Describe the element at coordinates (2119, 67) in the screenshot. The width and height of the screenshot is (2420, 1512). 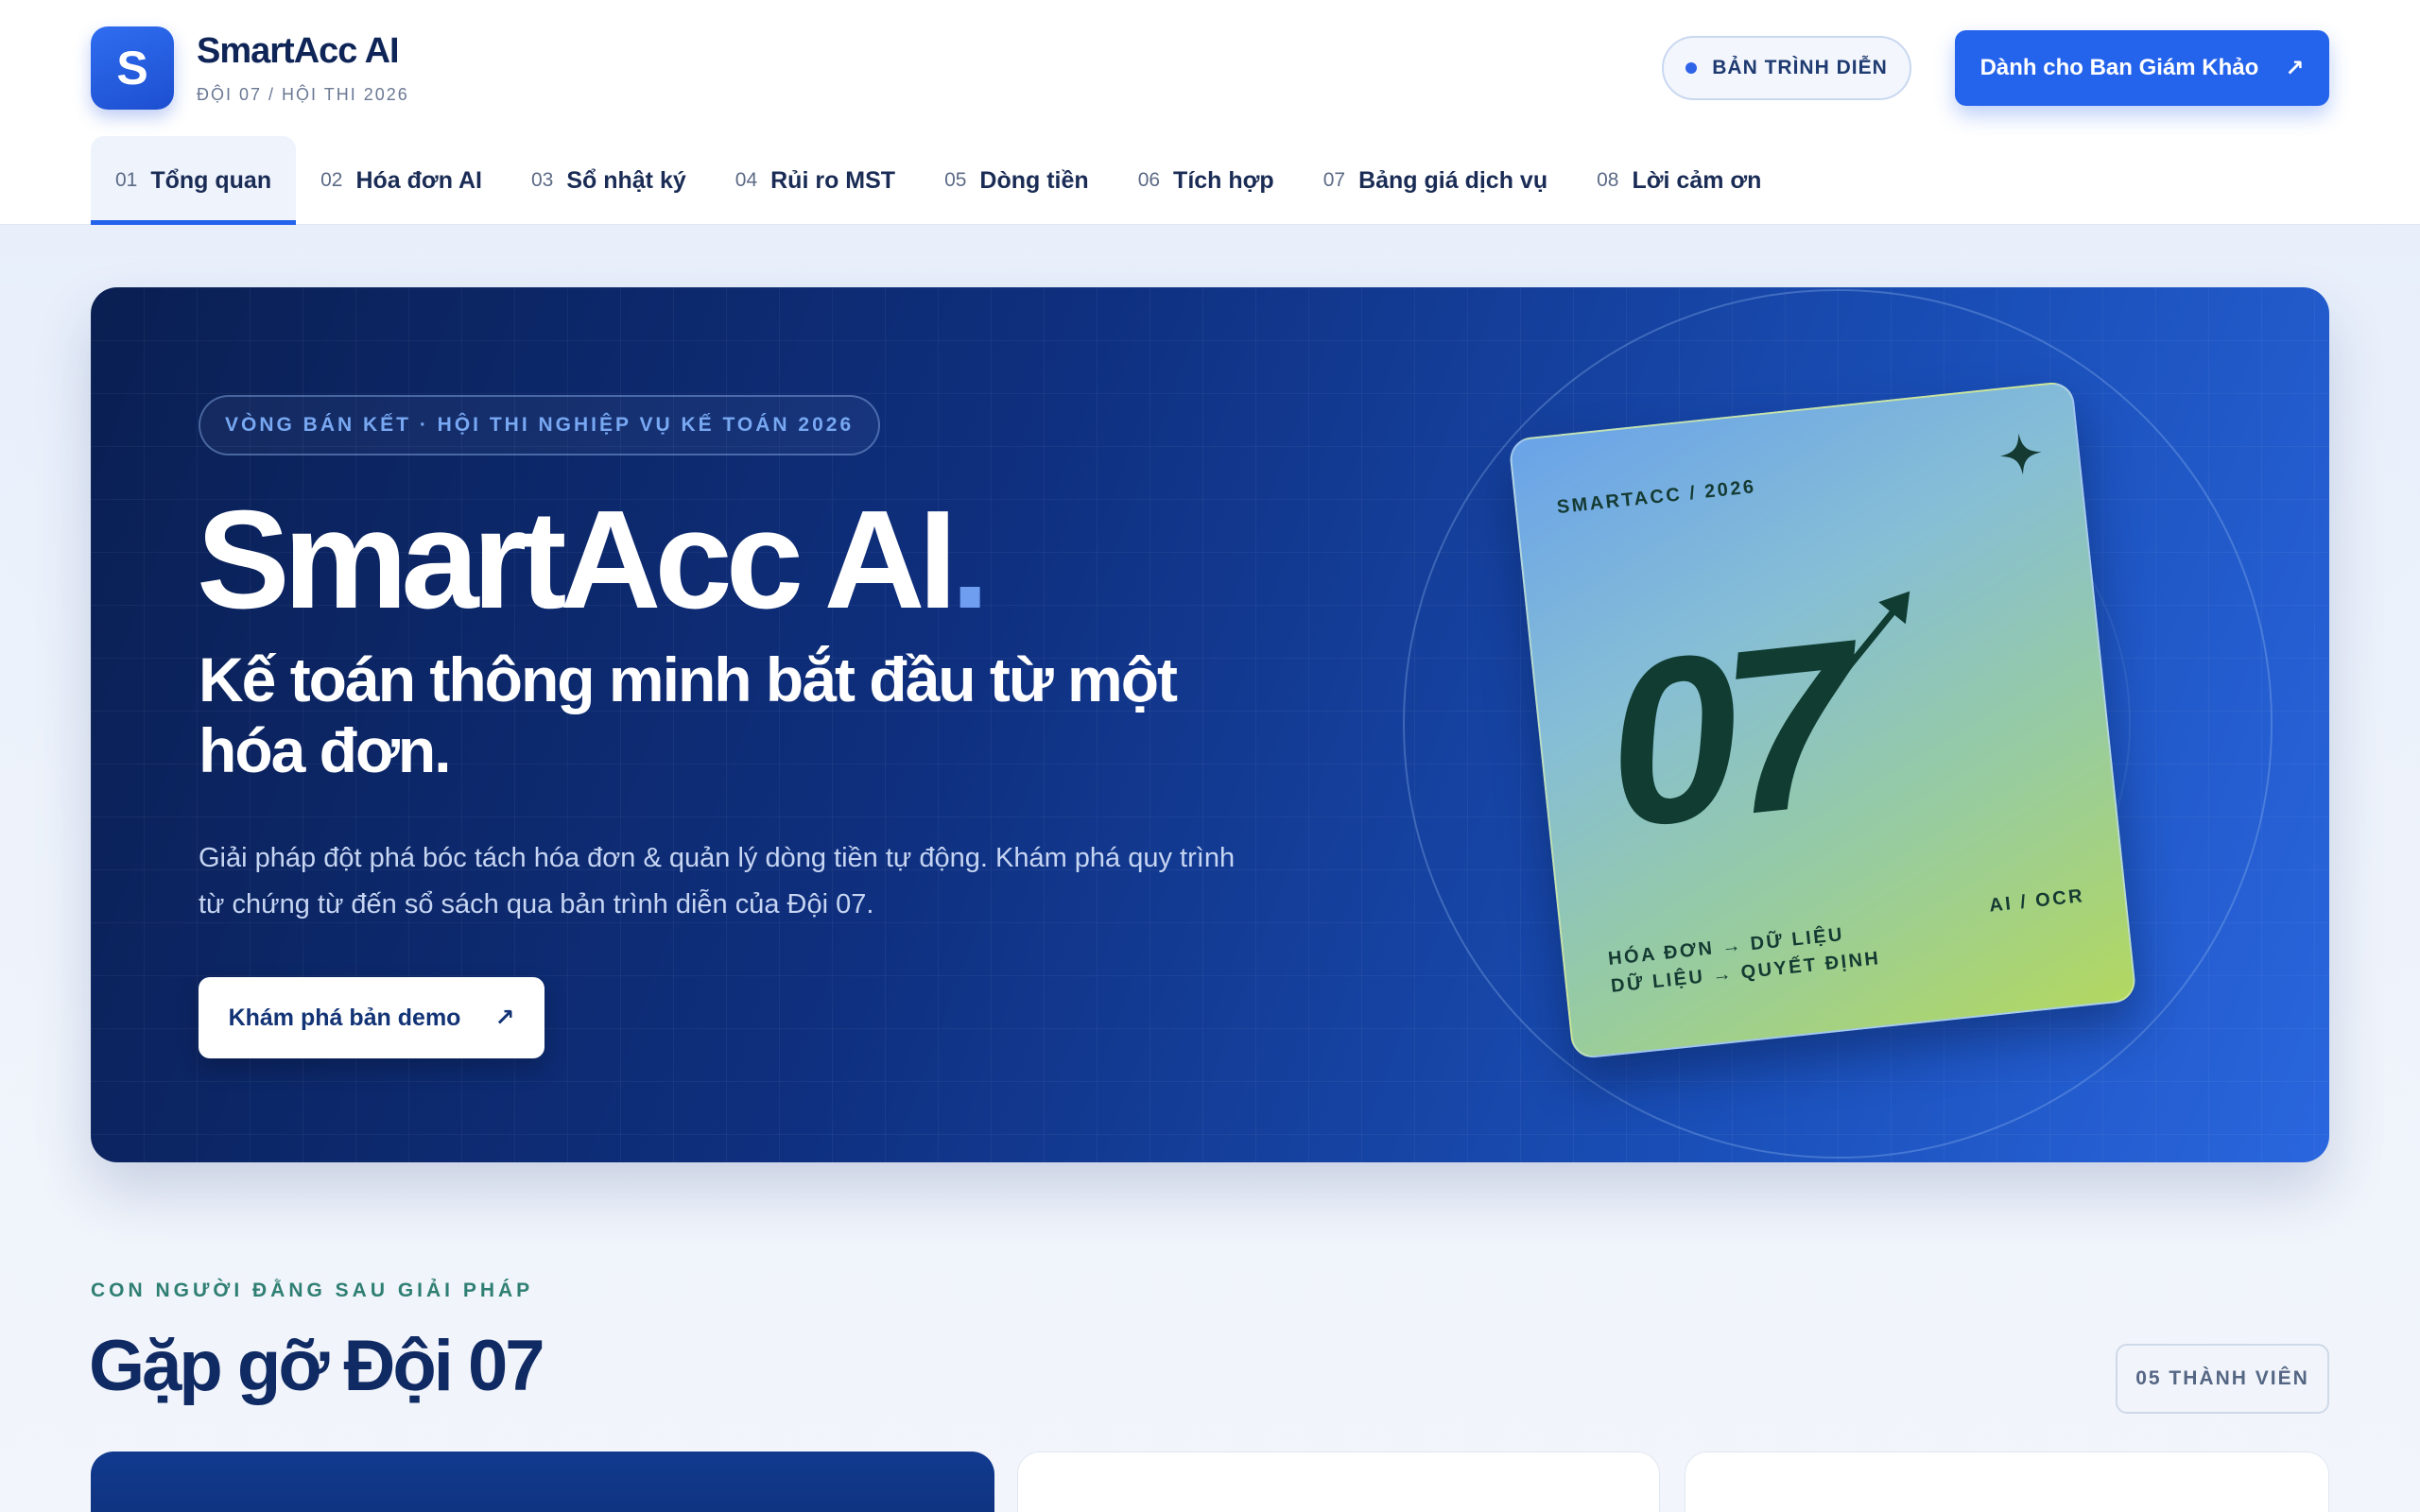
I see `judges-button-label: Dành cho Ban Giám Khảo` at that location.